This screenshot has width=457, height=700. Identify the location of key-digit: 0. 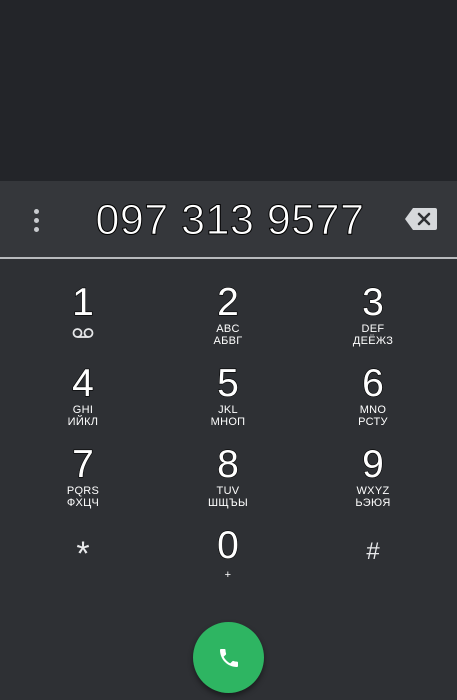
(228, 545).